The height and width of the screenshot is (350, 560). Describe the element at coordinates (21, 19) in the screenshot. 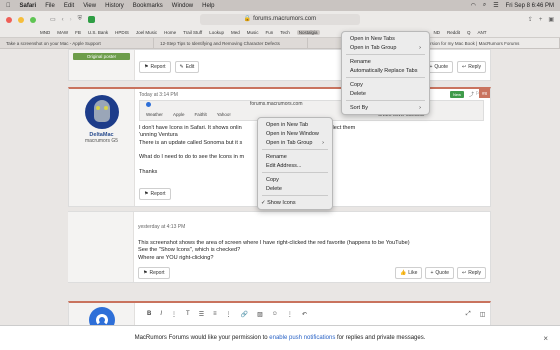

I see `minimize-window-icon` at that location.